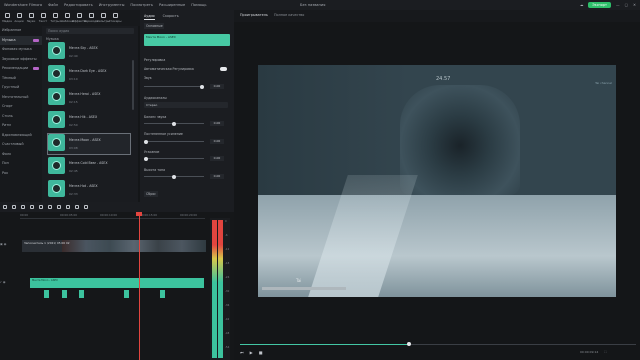  I want to click on menu-tools: Инструменты, so click(112, 5).